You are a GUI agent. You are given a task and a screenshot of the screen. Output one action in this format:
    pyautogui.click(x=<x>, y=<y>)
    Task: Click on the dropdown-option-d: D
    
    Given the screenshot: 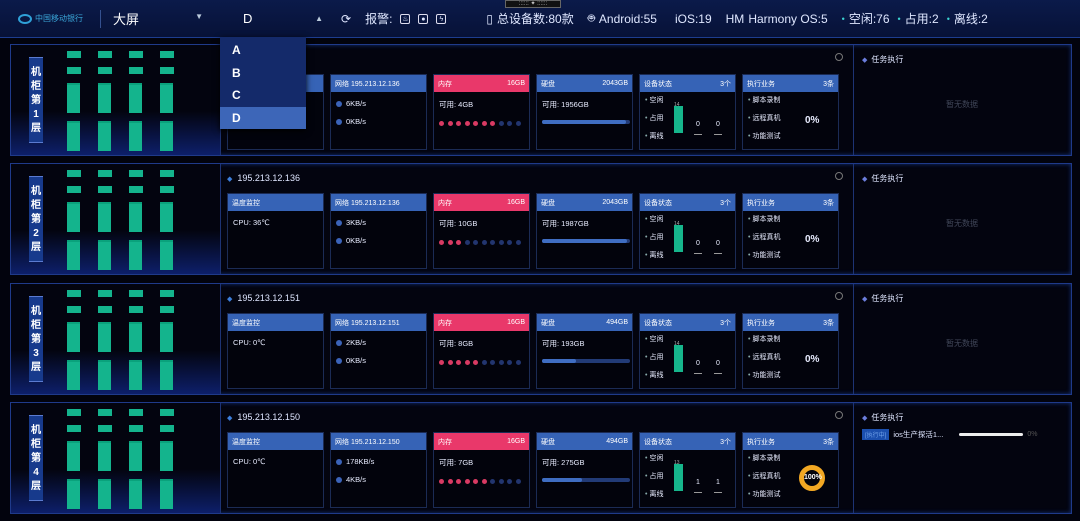 What is the action you would take?
    pyautogui.click(x=263, y=117)
    